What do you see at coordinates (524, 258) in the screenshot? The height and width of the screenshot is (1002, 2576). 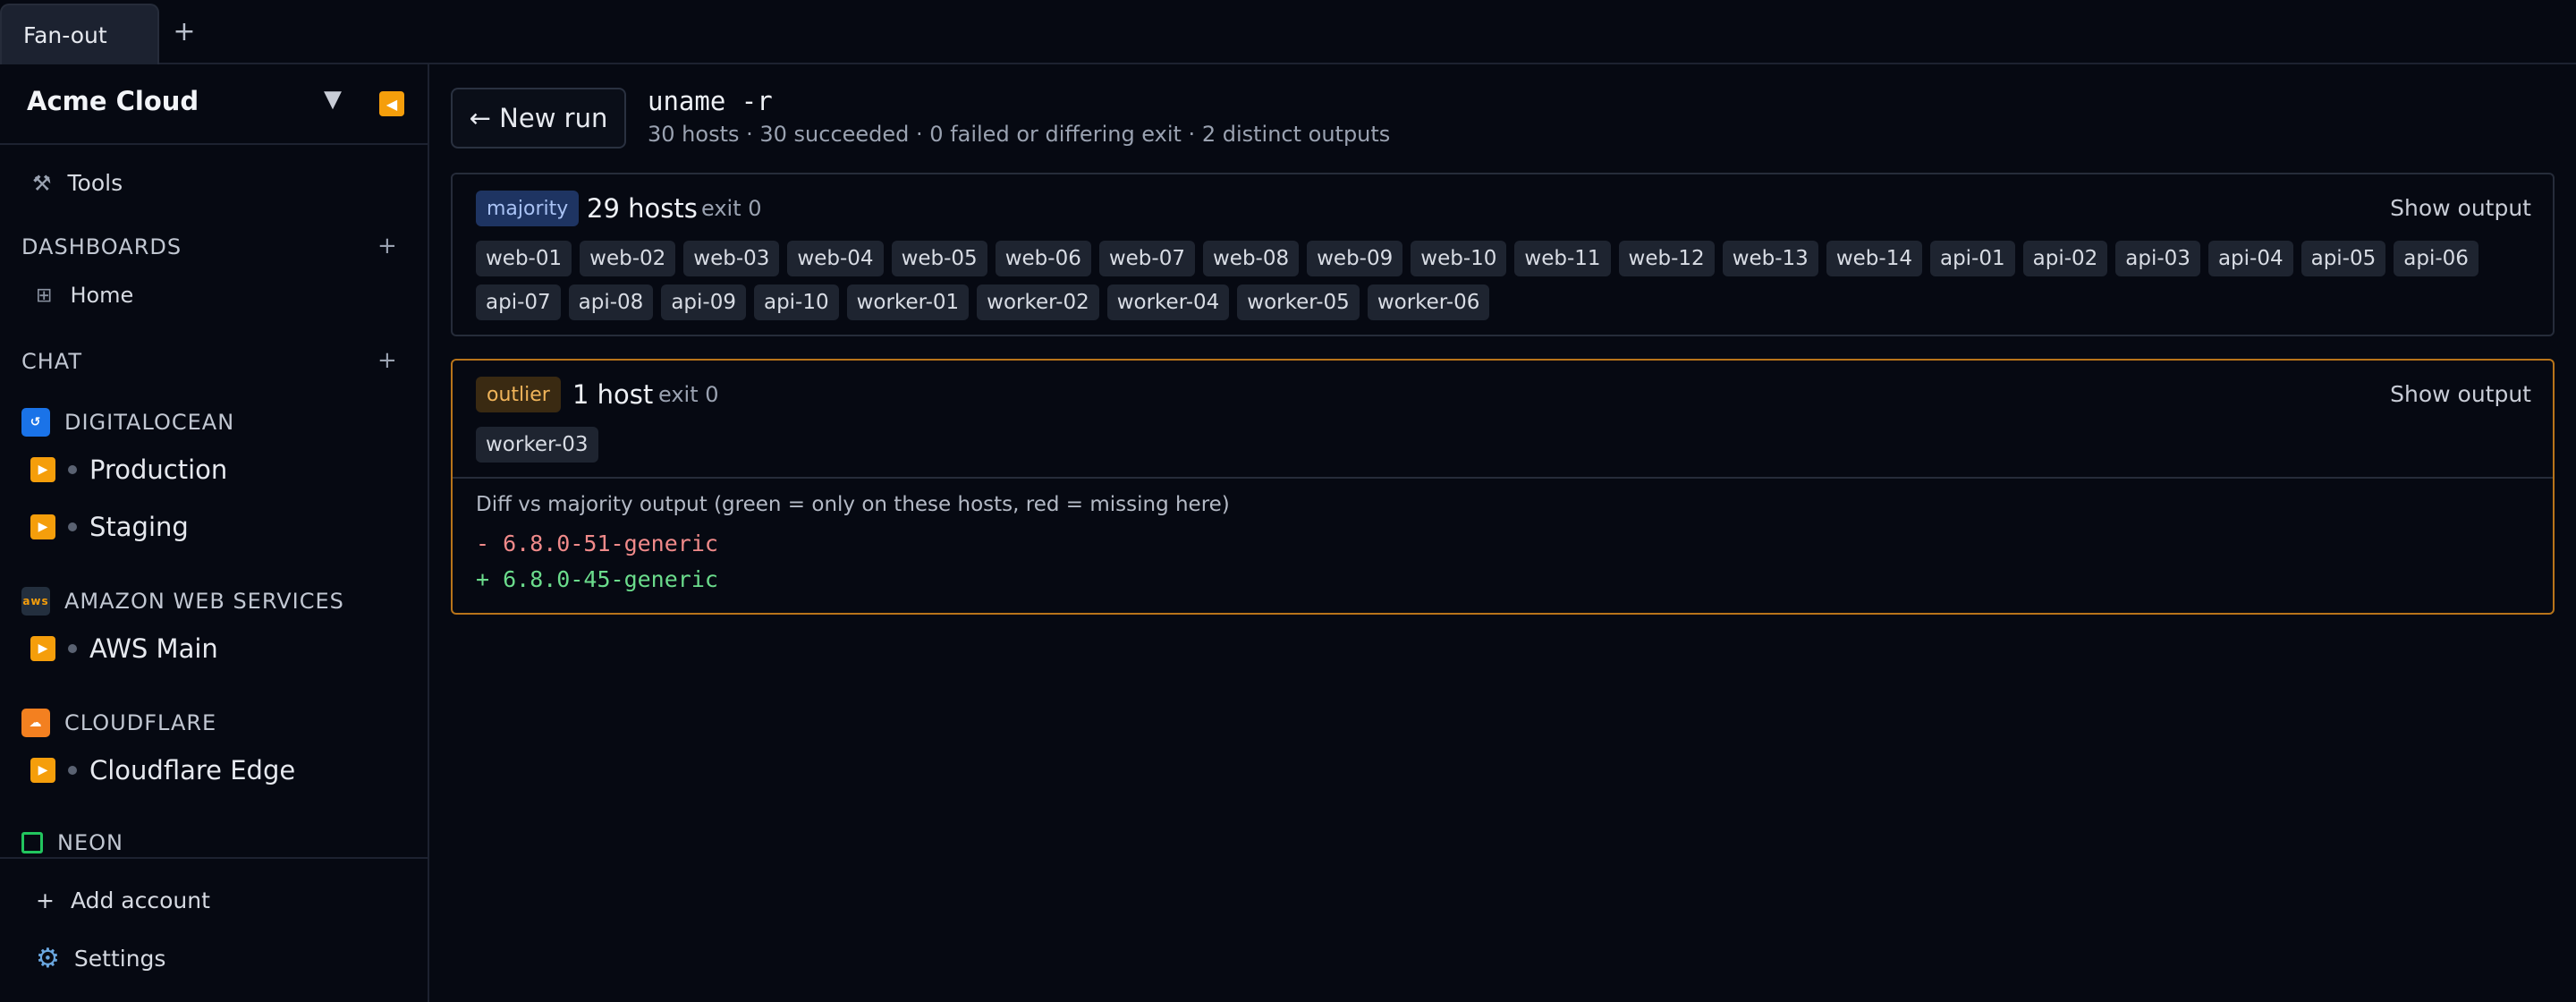 I see `host-chip: web-01` at bounding box center [524, 258].